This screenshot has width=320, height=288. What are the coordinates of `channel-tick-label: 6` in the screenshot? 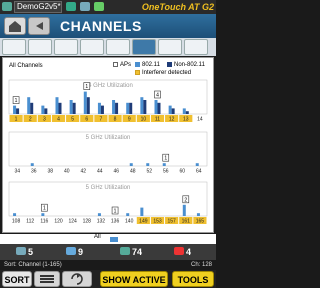 It's located at (86, 120).